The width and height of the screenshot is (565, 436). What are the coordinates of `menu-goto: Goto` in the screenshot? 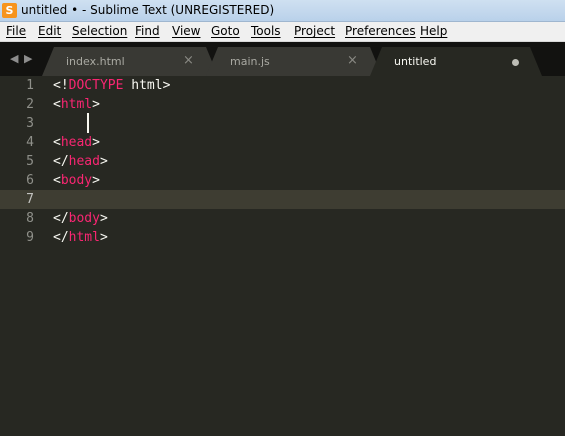 It's located at (225, 31).